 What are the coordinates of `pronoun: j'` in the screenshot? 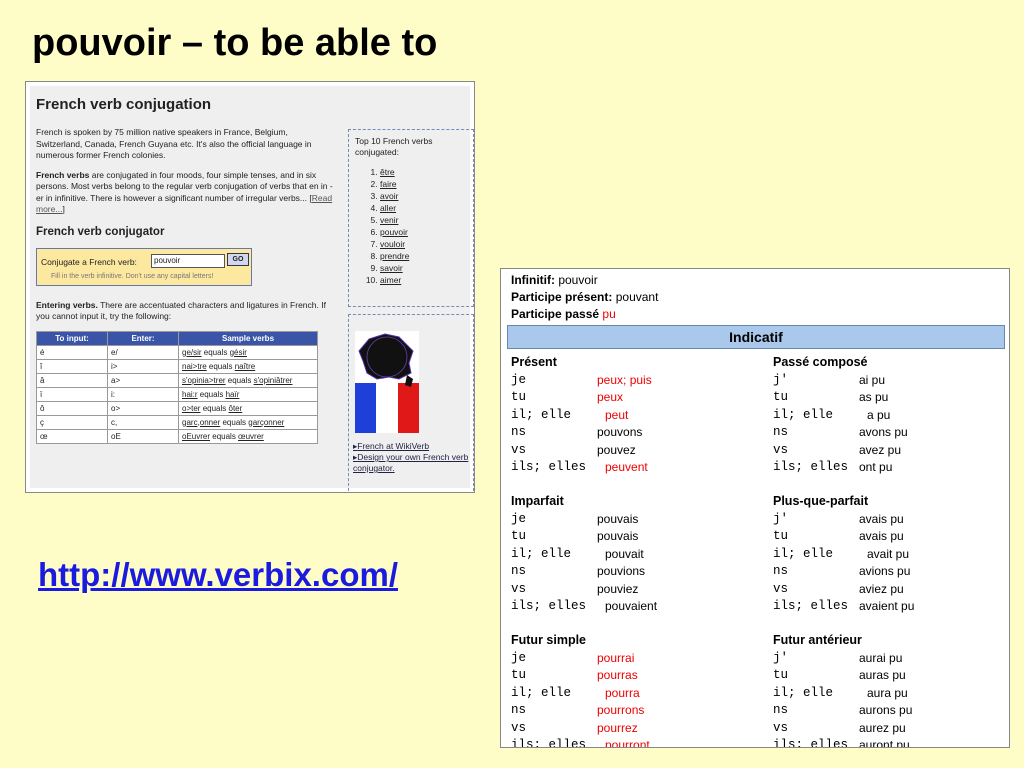 It's located at (781, 658).